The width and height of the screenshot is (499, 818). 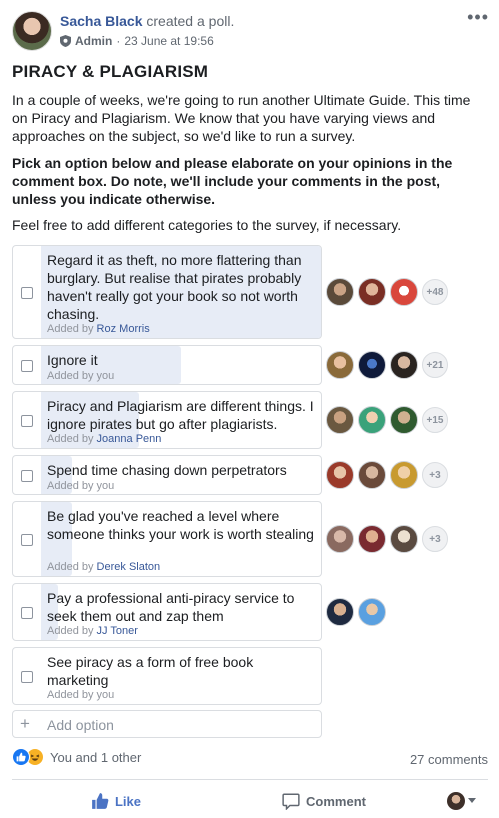 I want to click on reactions-summary: You and 1 other, so click(x=76, y=757).